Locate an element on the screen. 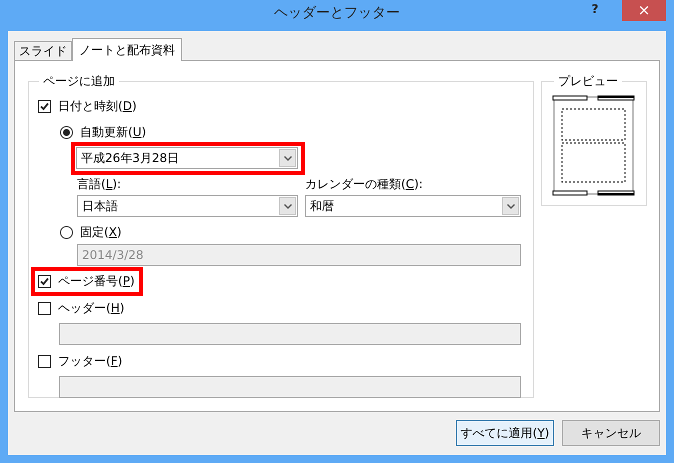 The image size is (674, 463). group-title: ページに追加 is located at coordinates (79, 81).